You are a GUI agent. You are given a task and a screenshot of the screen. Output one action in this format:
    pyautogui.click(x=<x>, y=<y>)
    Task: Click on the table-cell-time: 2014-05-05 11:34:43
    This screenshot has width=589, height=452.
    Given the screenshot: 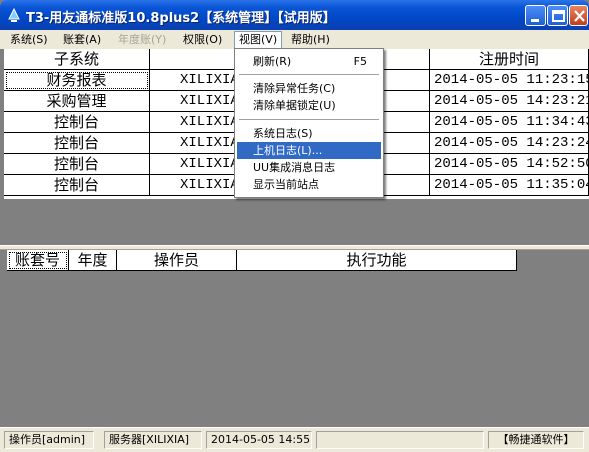 What is the action you would take?
    pyautogui.click(x=509, y=122)
    